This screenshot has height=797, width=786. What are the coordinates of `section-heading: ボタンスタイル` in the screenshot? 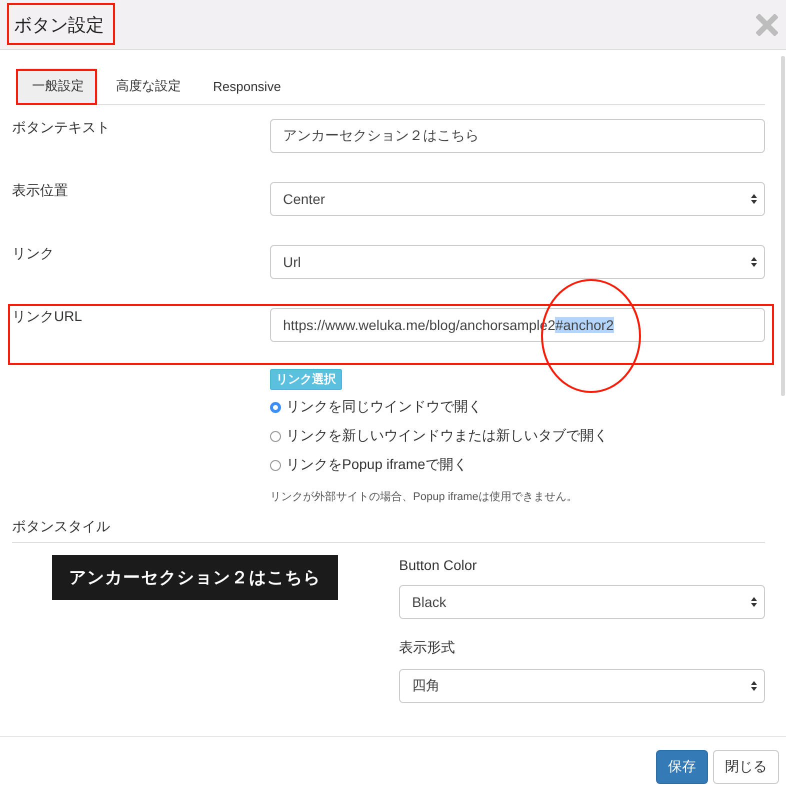 It's located at (61, 526).